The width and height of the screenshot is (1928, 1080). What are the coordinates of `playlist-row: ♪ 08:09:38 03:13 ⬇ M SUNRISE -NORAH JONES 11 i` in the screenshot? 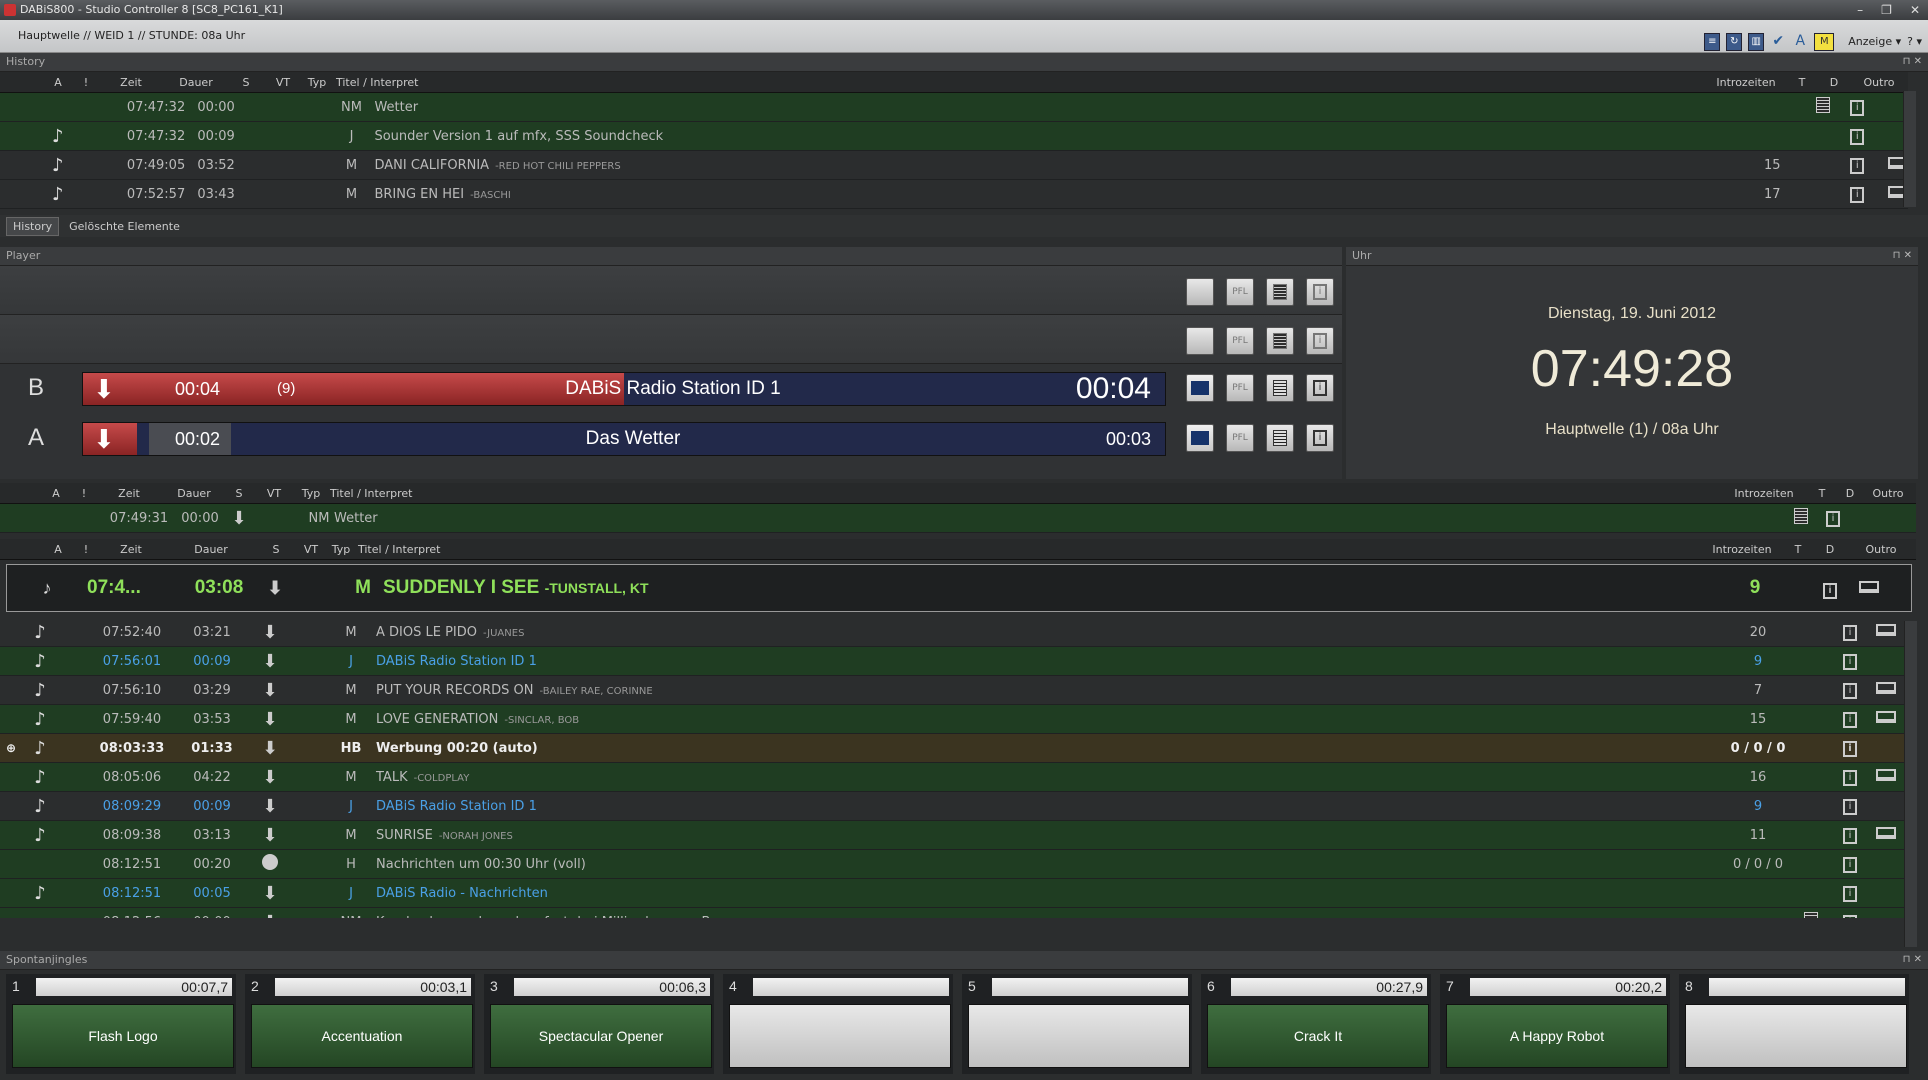 It's located at (952, 835).